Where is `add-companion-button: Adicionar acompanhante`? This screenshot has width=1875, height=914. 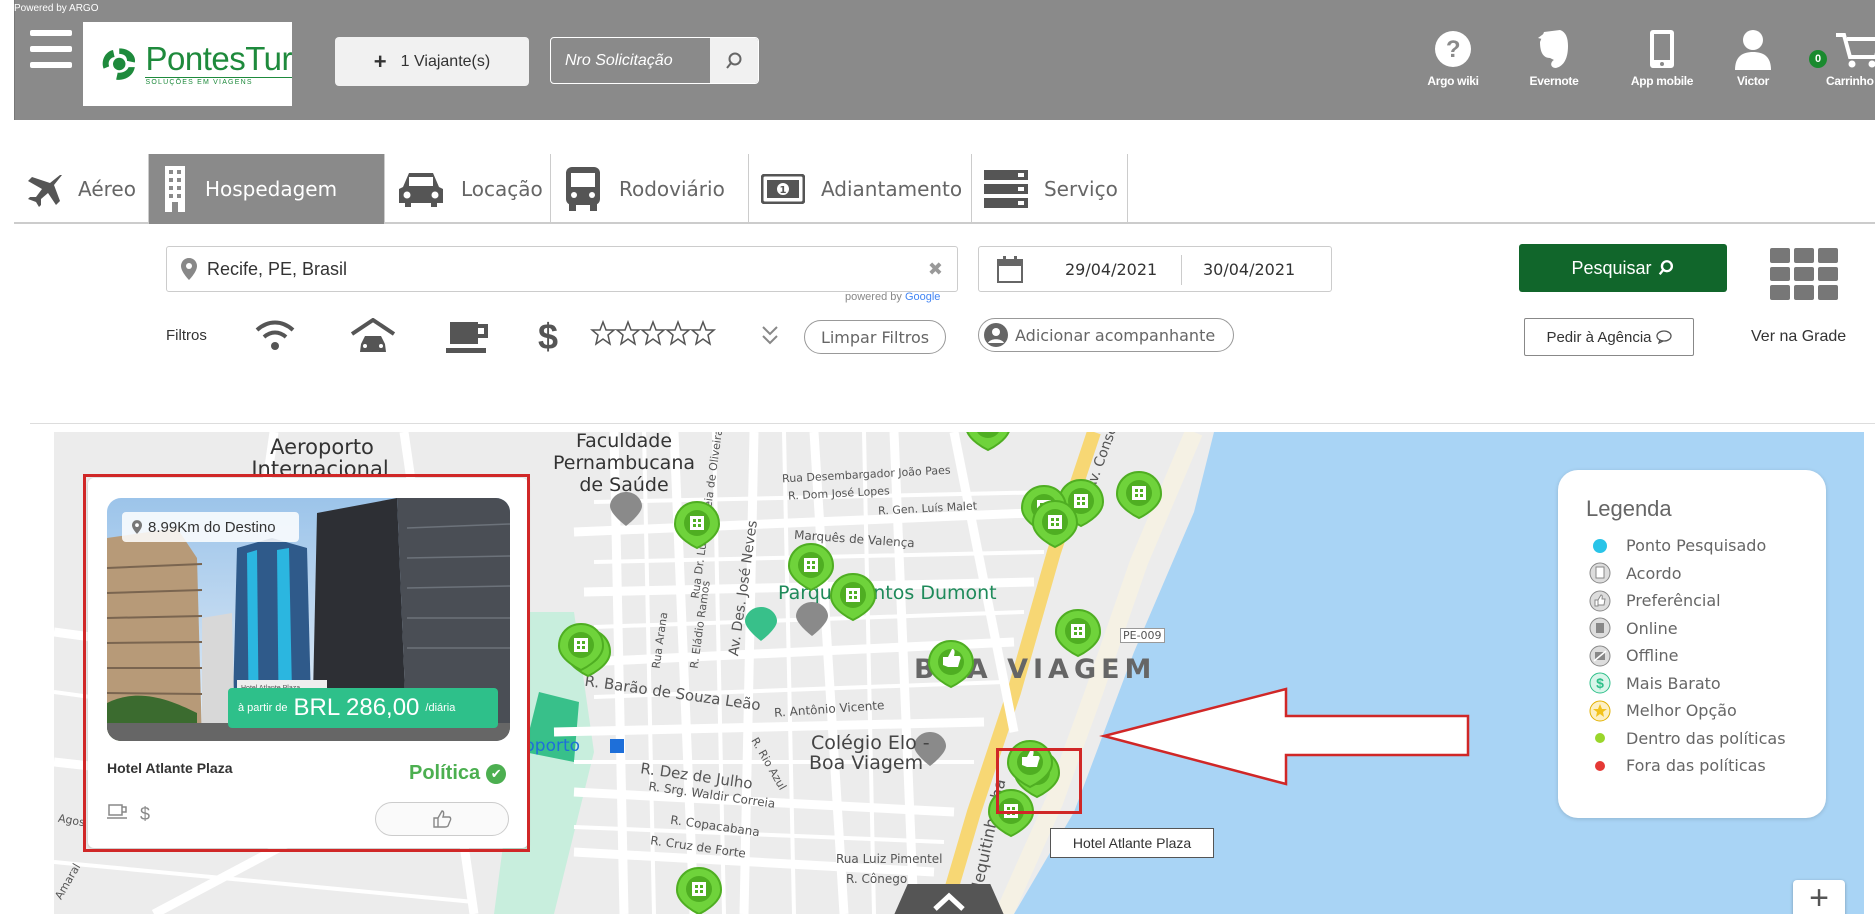 add-companion-button: Adicionar acompanhante is located at coordinates (1106, 335).